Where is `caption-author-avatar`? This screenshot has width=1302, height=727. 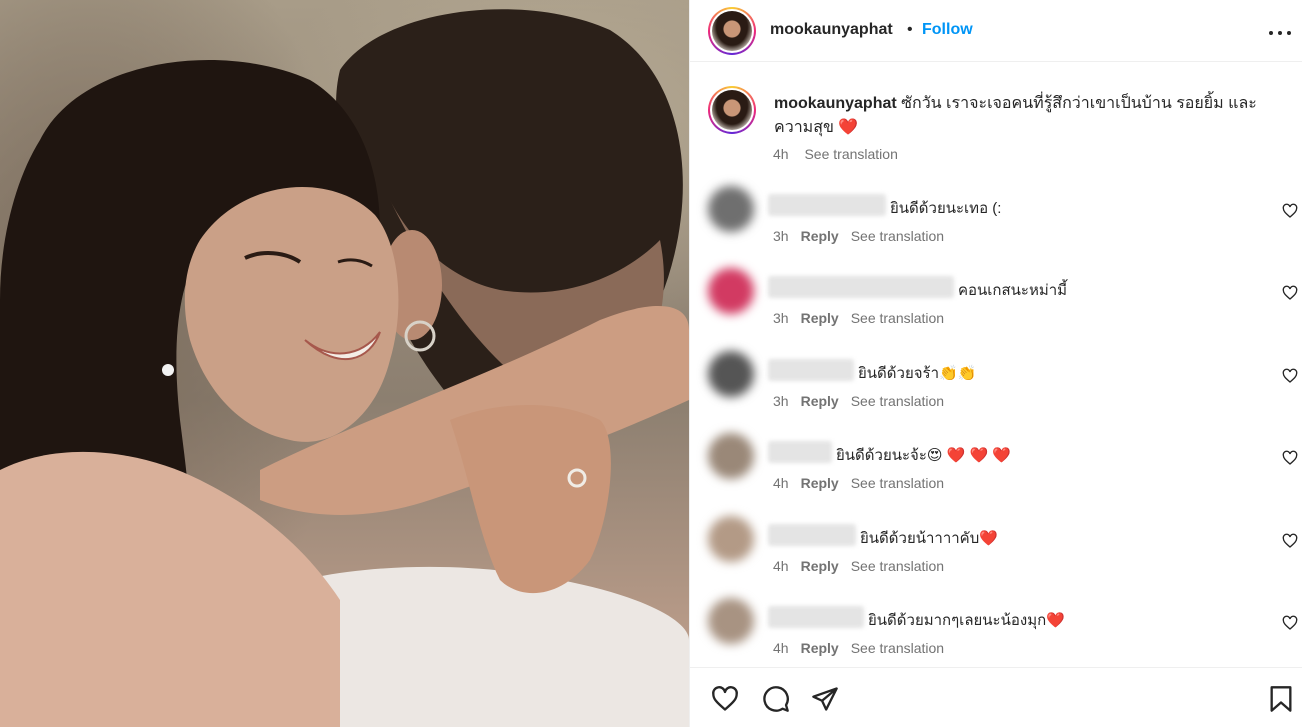
caption-author-avatar is located at coordinates (732, 110).